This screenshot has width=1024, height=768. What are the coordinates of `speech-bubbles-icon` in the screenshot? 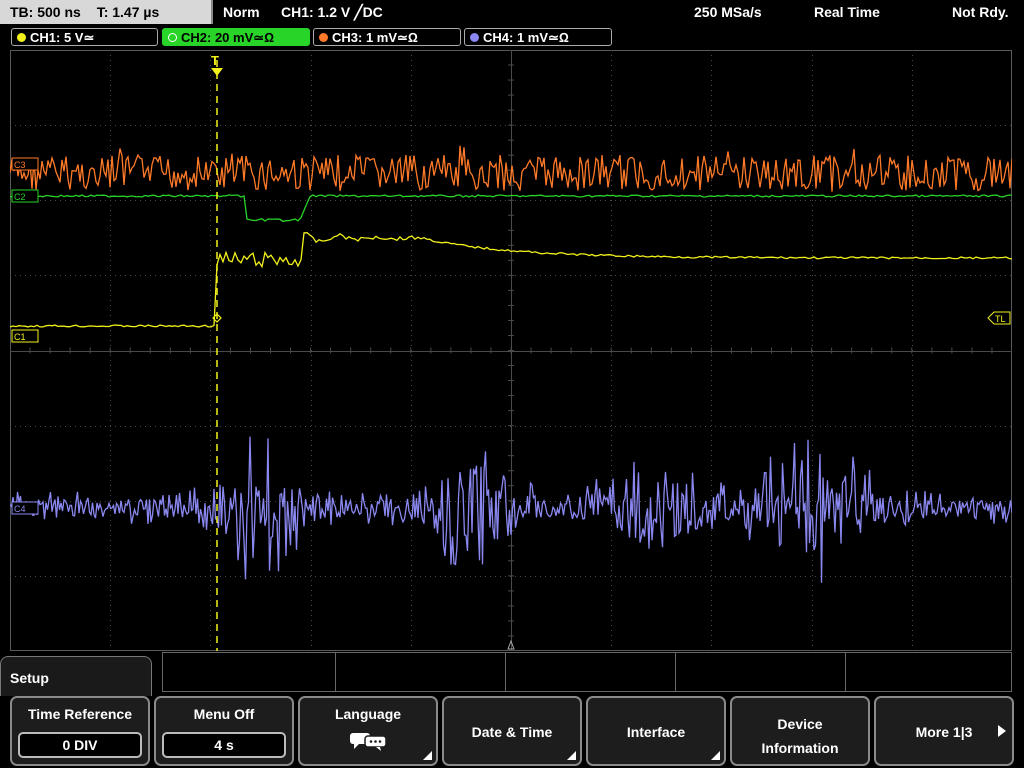 It's located at (368, 742).